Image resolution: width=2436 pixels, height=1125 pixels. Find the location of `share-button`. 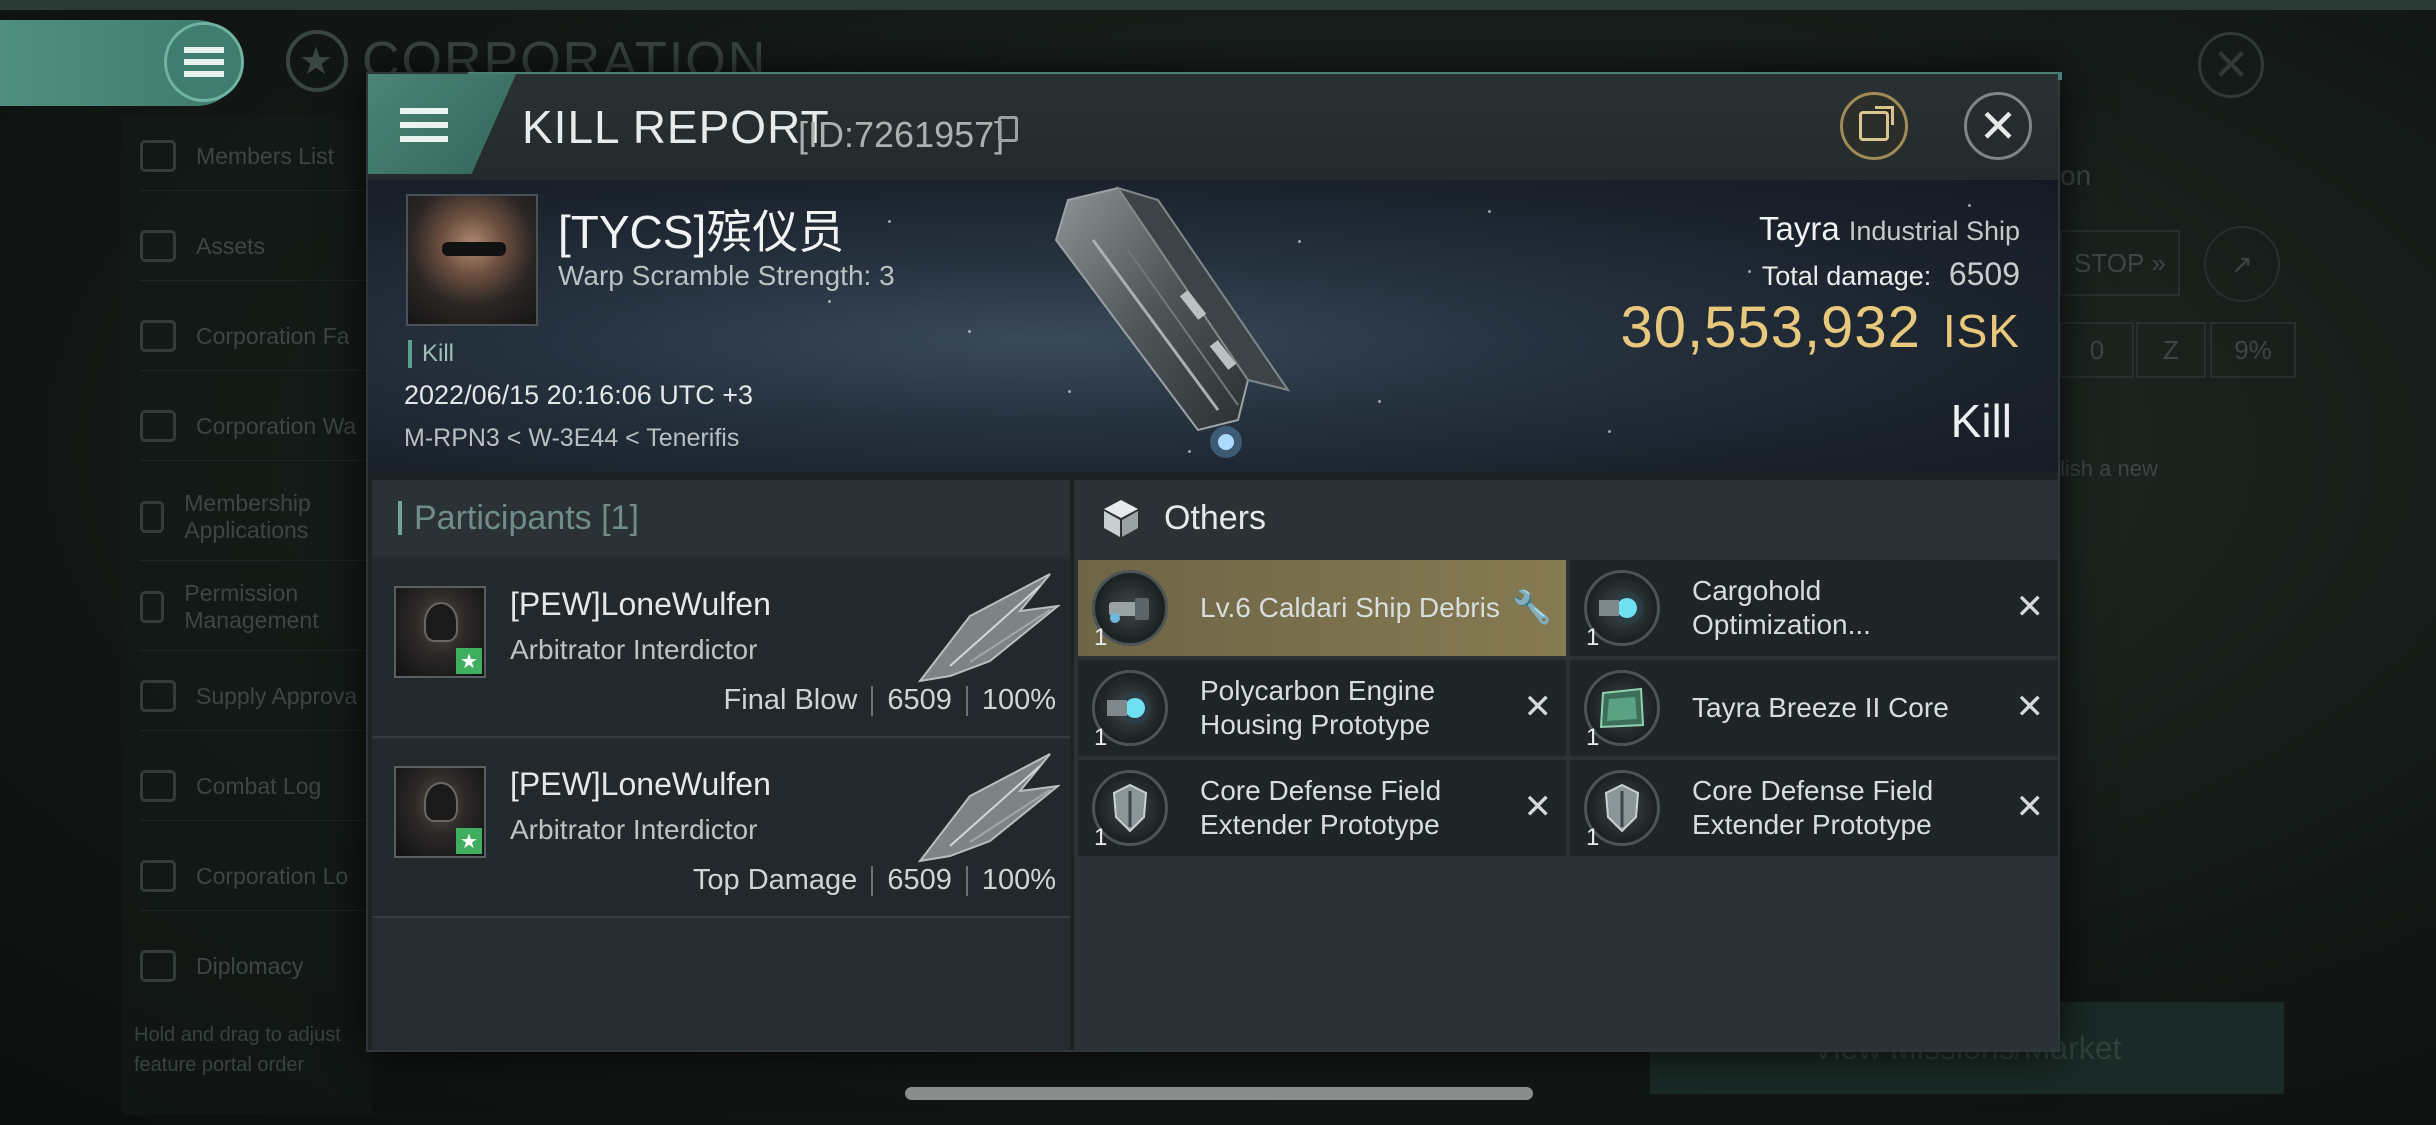

share-button is located at coordinates (1874, 126).